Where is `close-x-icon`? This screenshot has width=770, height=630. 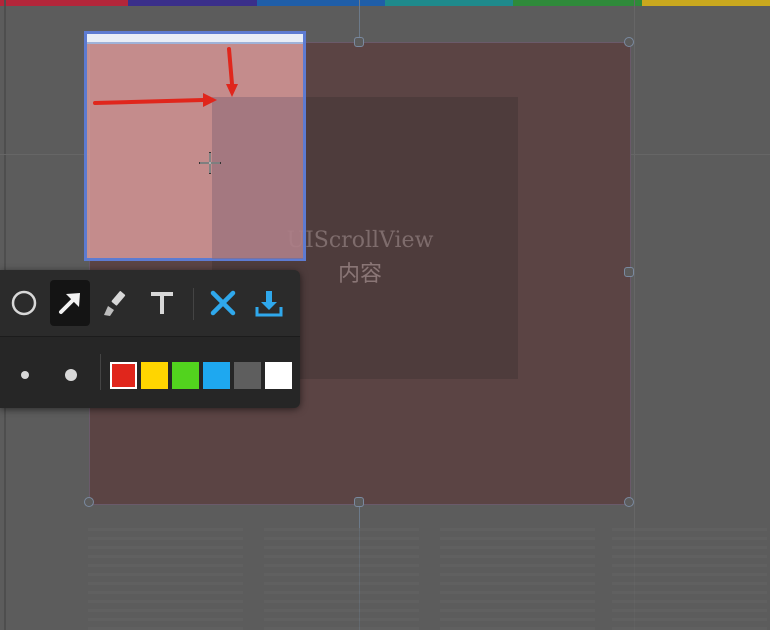 close-x-icon is located at coordinates (223, 303).